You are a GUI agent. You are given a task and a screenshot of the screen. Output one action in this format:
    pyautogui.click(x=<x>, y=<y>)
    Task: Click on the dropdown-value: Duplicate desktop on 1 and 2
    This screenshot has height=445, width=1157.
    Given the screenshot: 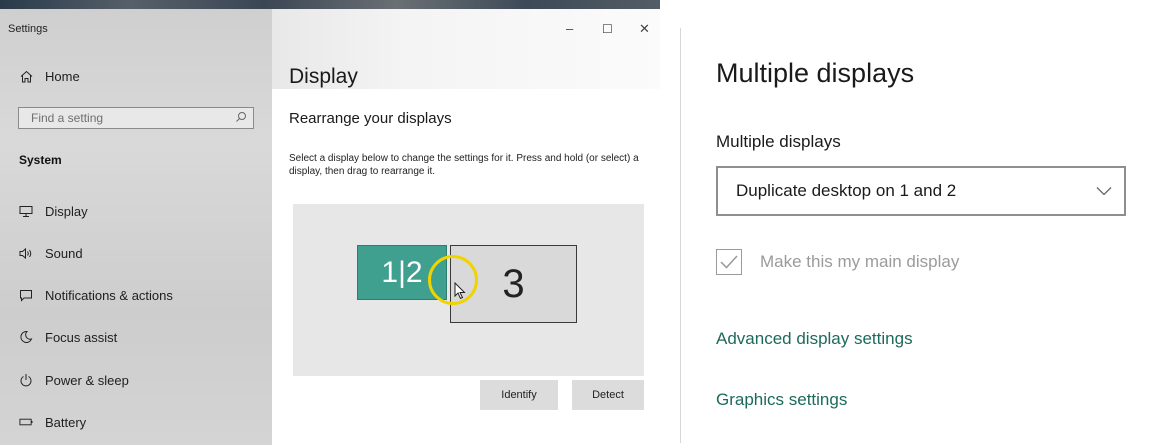 What is the action you would take?
    pyautogui.click(x=846, y=190)
    